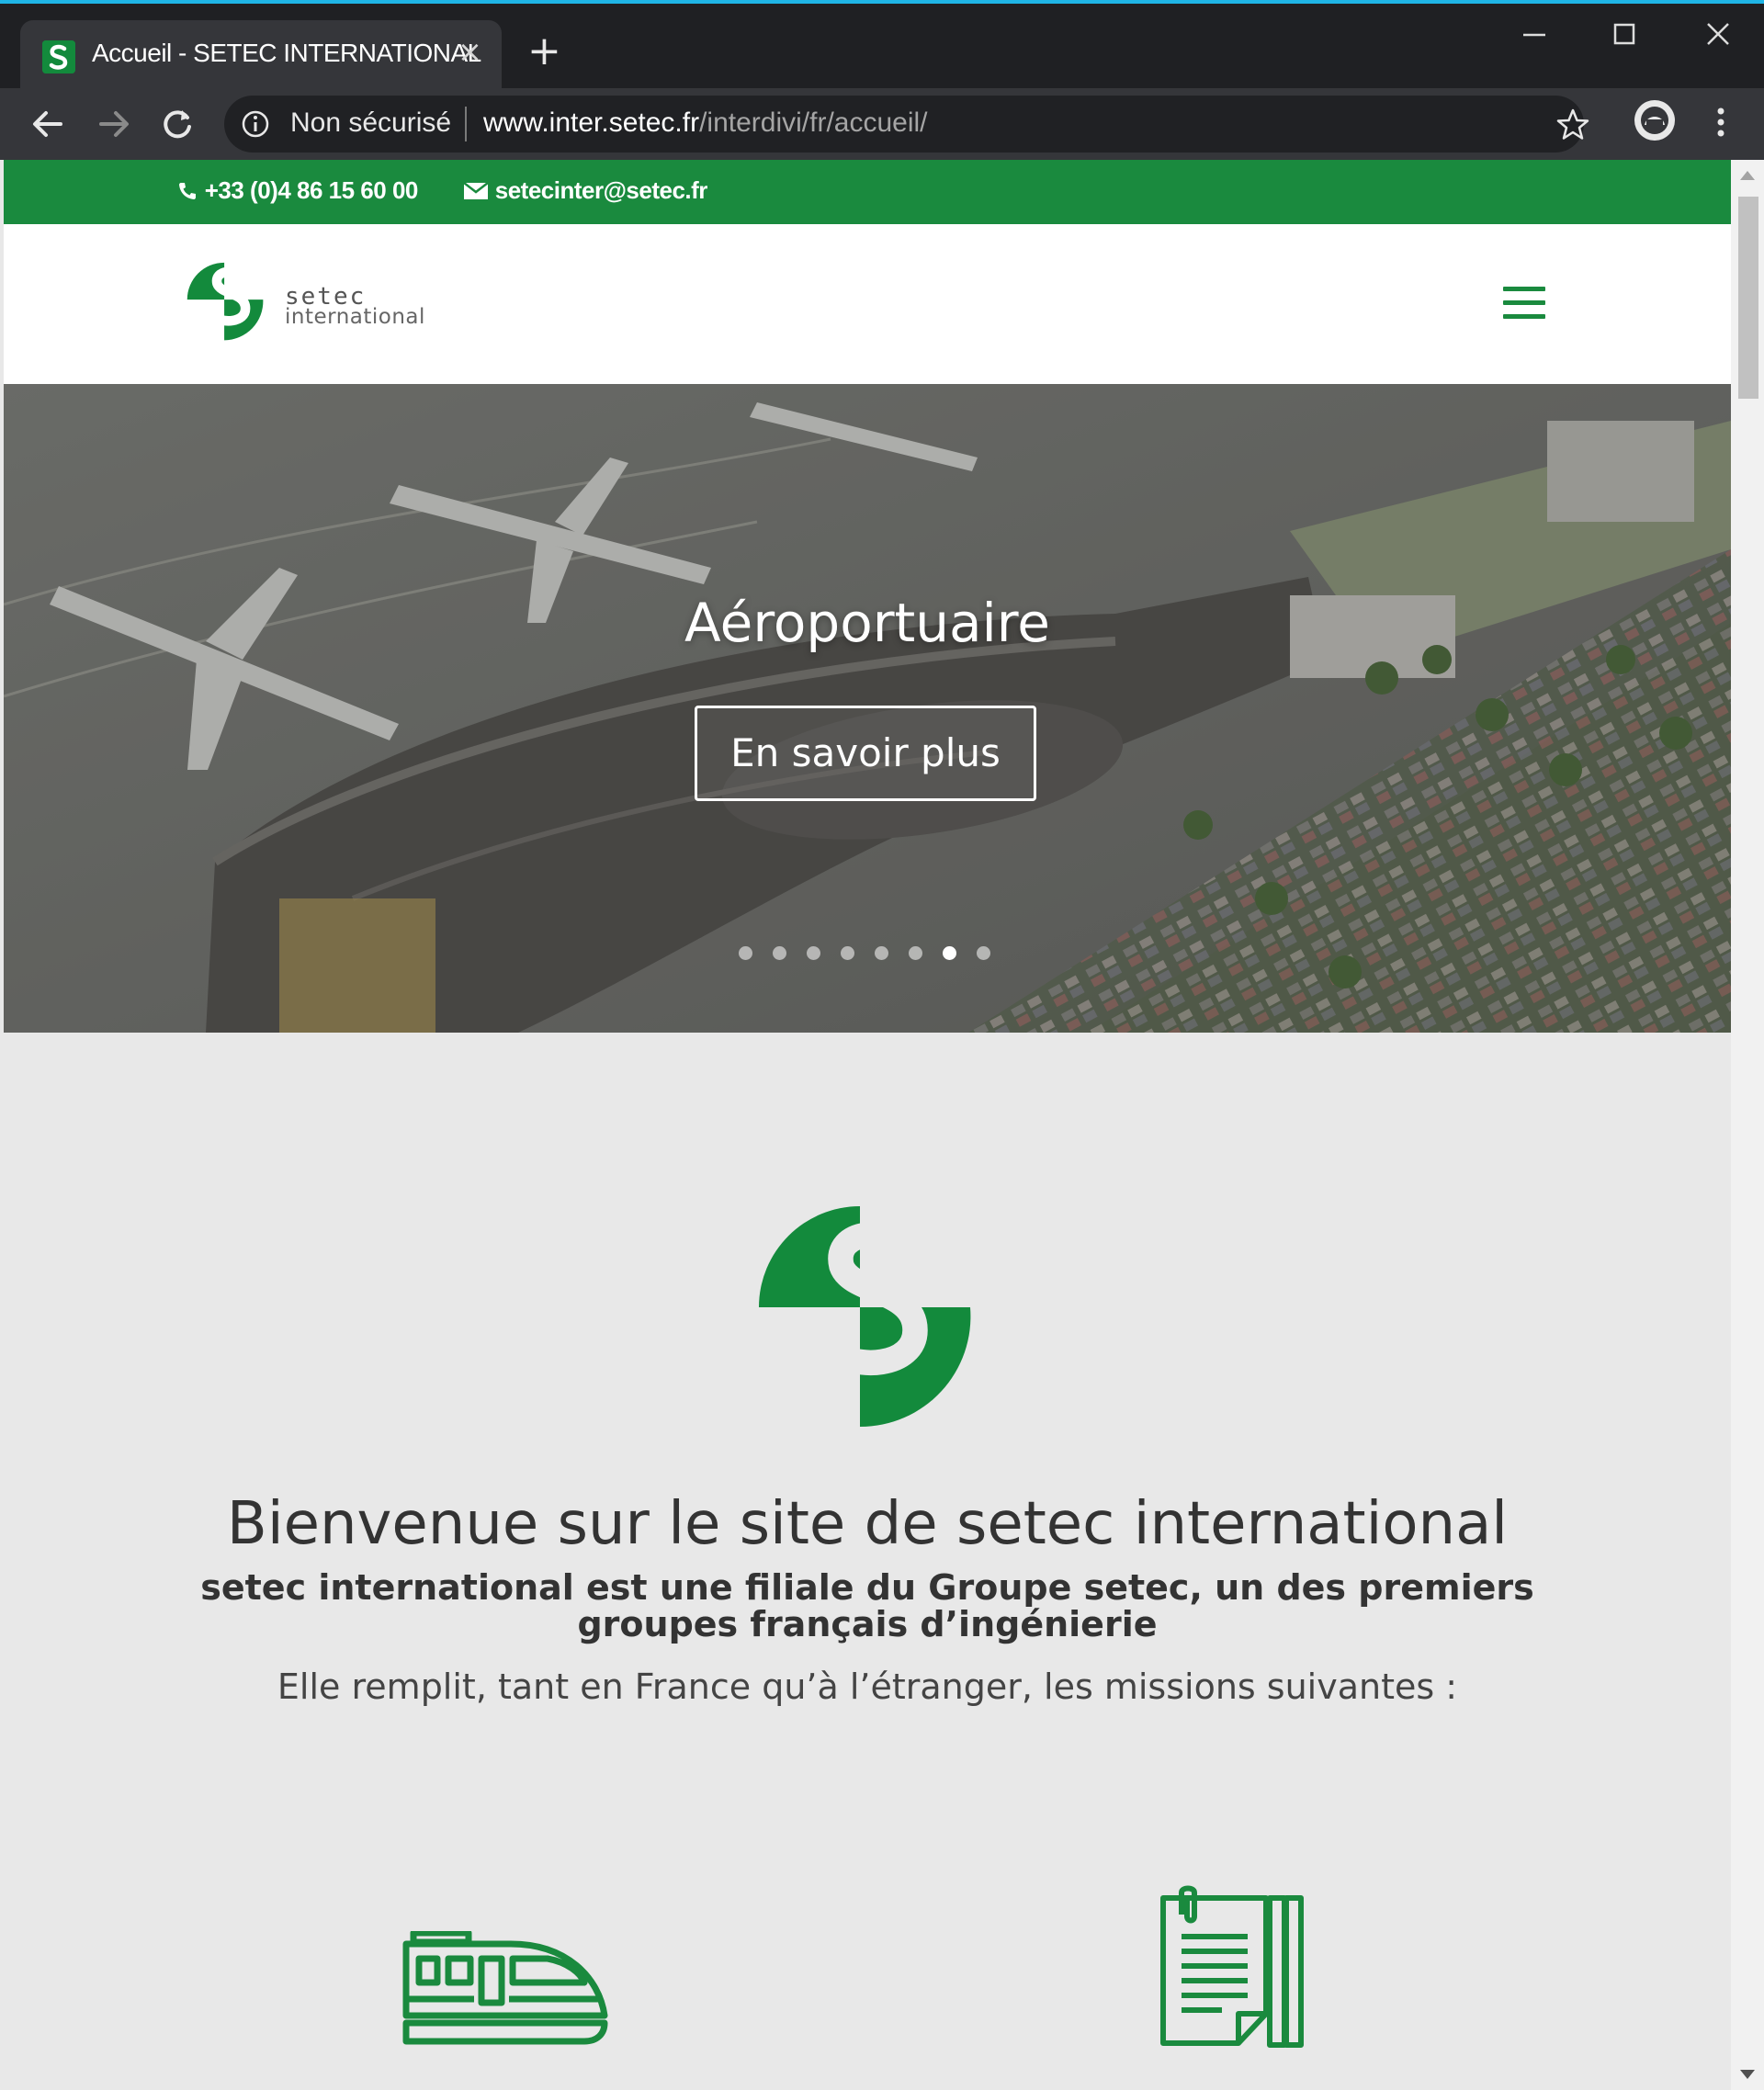 The image size is (1764, 2090). What do you see at coordinates (58, 57) in the screenshot?
I see `favicon-icon` at bounding box center [58, 57].